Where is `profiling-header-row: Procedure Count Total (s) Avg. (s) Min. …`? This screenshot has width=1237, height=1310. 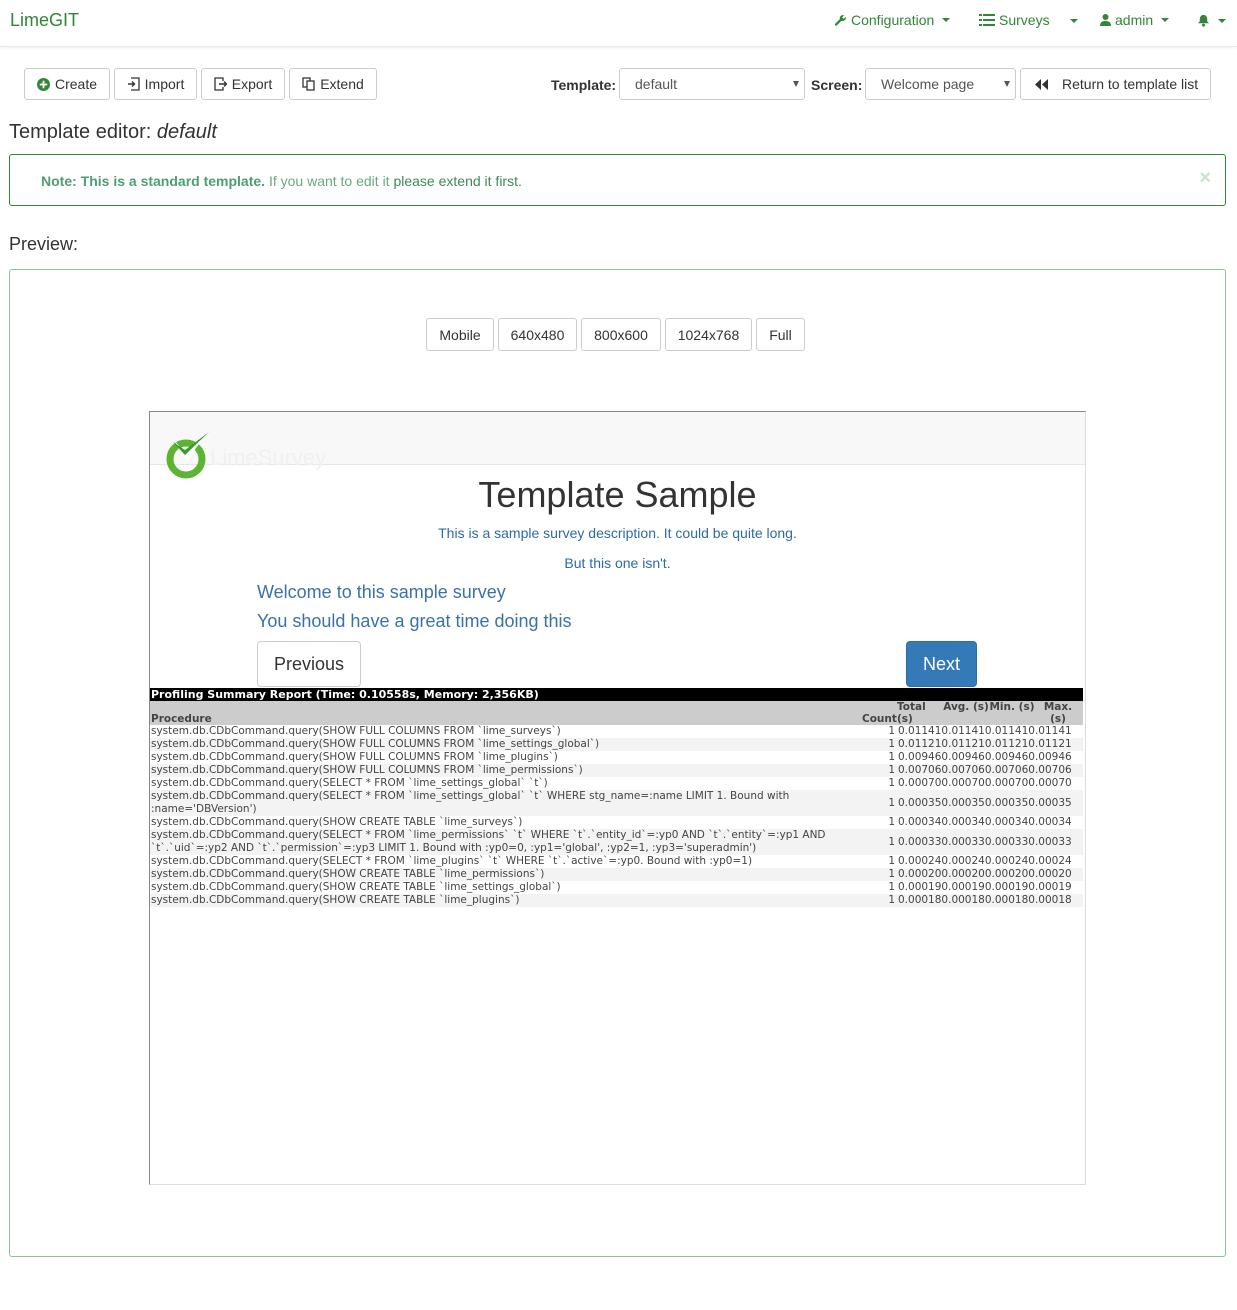
profiling-header-row: Procedure Count Total (s) Avg. (s) Min. … is located at coordinates (616, 713).